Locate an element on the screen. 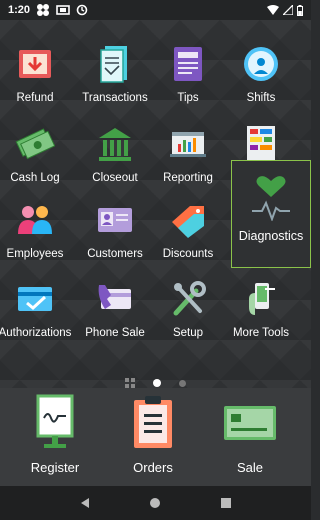  app-label: More Tools is located at coordinates (261, 333).